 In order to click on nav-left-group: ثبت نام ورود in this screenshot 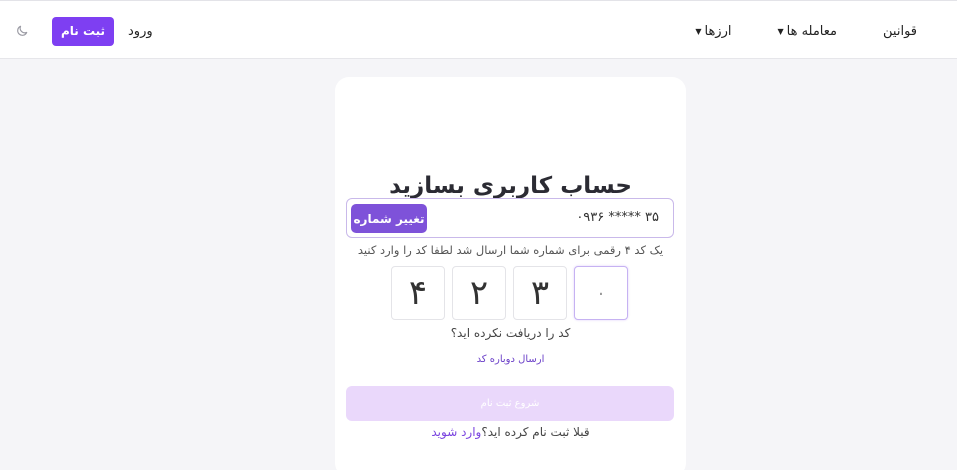, I will do `click(82, 31)`.